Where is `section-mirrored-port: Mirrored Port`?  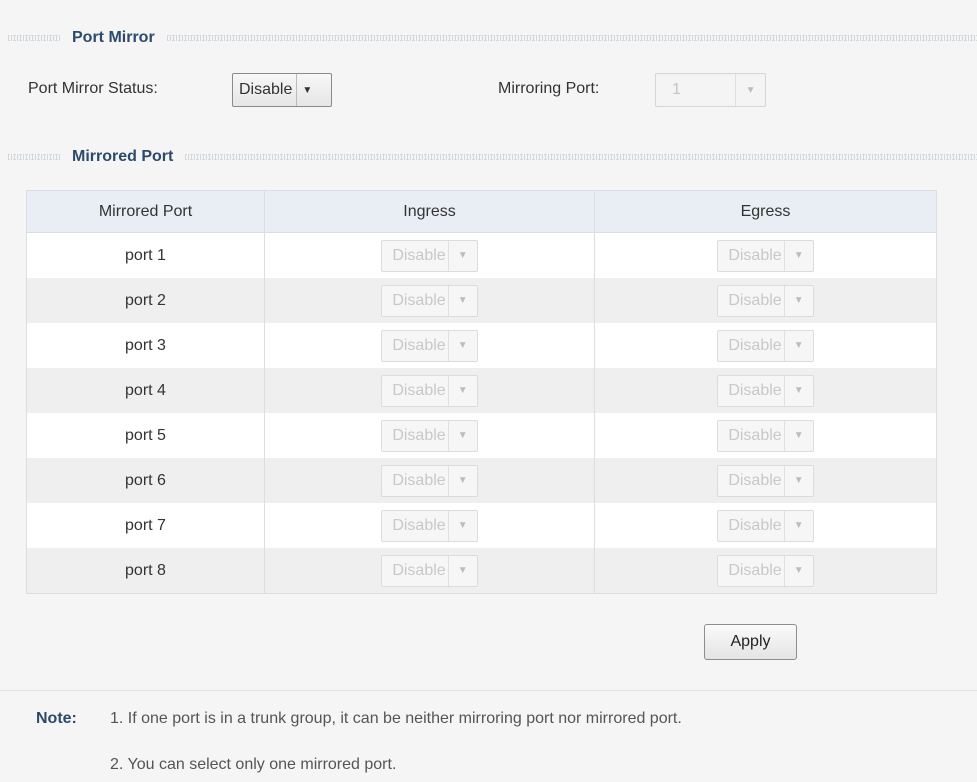
section-mirrored-port: Mirrored Port is located at coordinates (488, 157).